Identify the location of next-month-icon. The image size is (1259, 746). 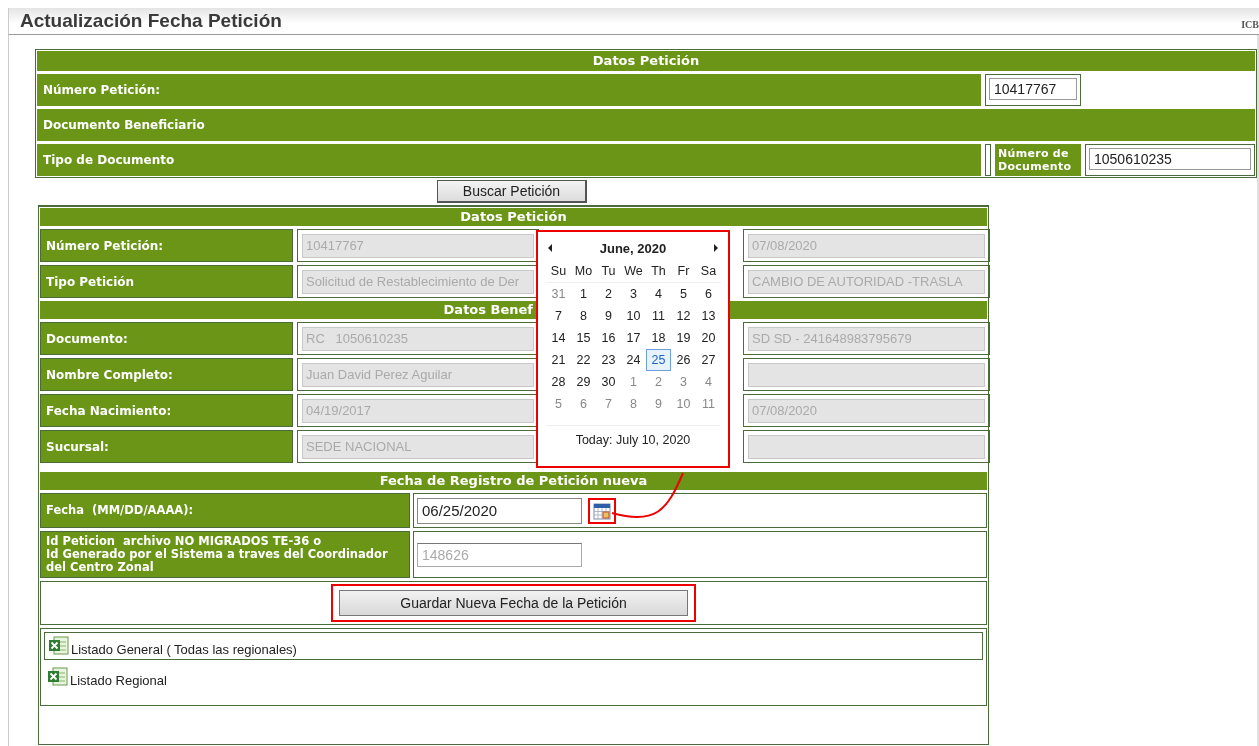
(716, 248).